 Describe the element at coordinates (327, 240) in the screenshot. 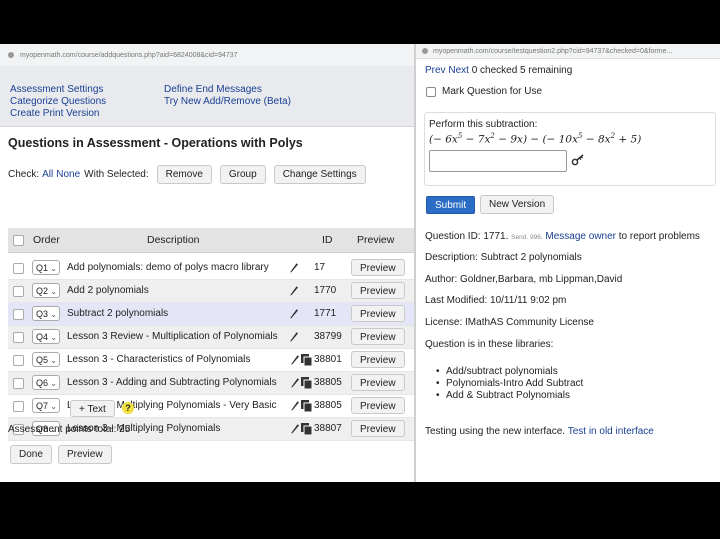

I see `column-id: ID` at that location.